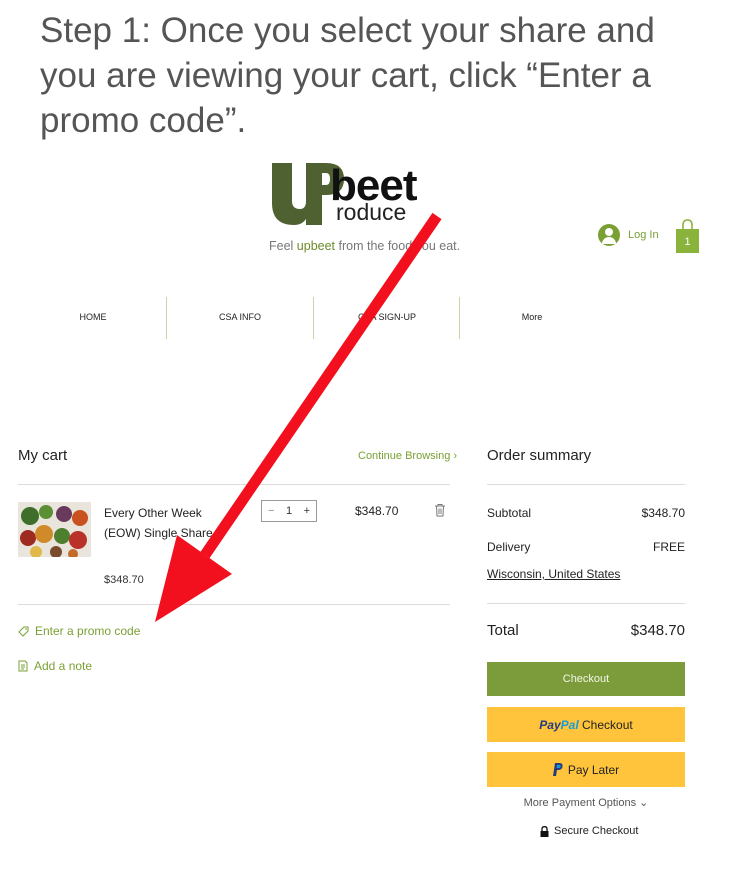 This screenshot has width=746, height=889. What do you see at coordinates (550, 724) in the screenshot?
I see `paypal-logo-pay: Pay` at bounding box center [550, 724].